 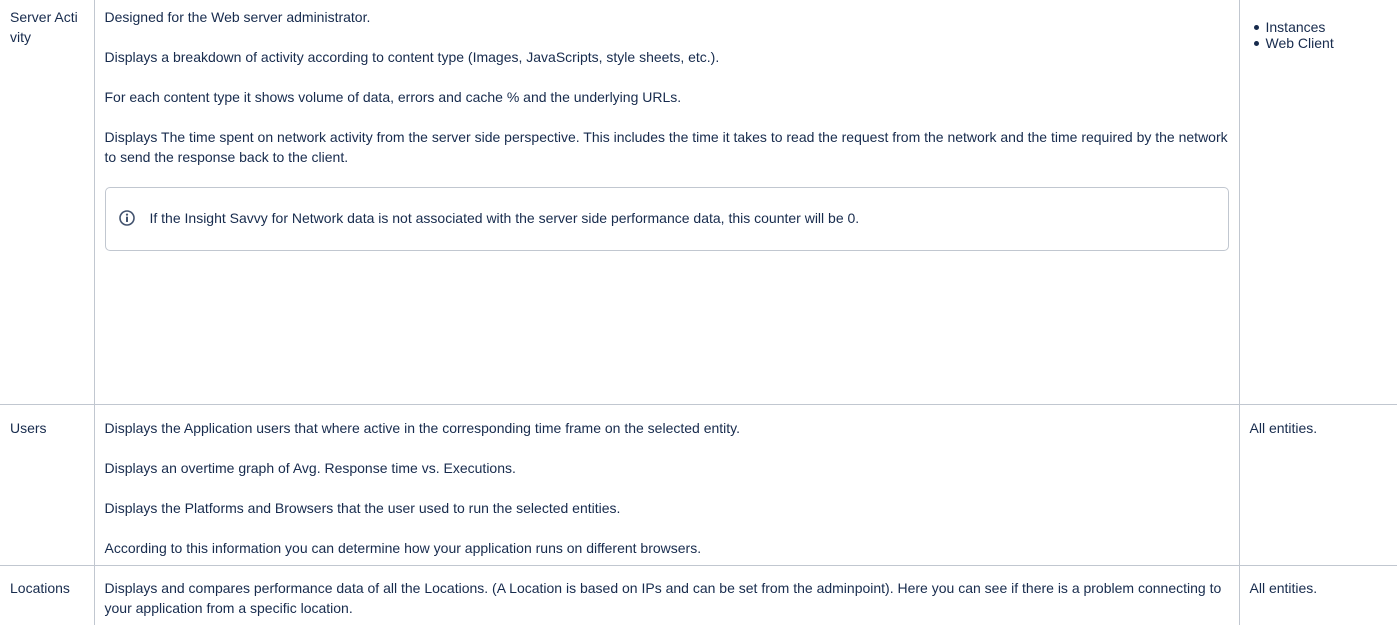 I want to click on row-name: Users, so click(x=28, y=427).